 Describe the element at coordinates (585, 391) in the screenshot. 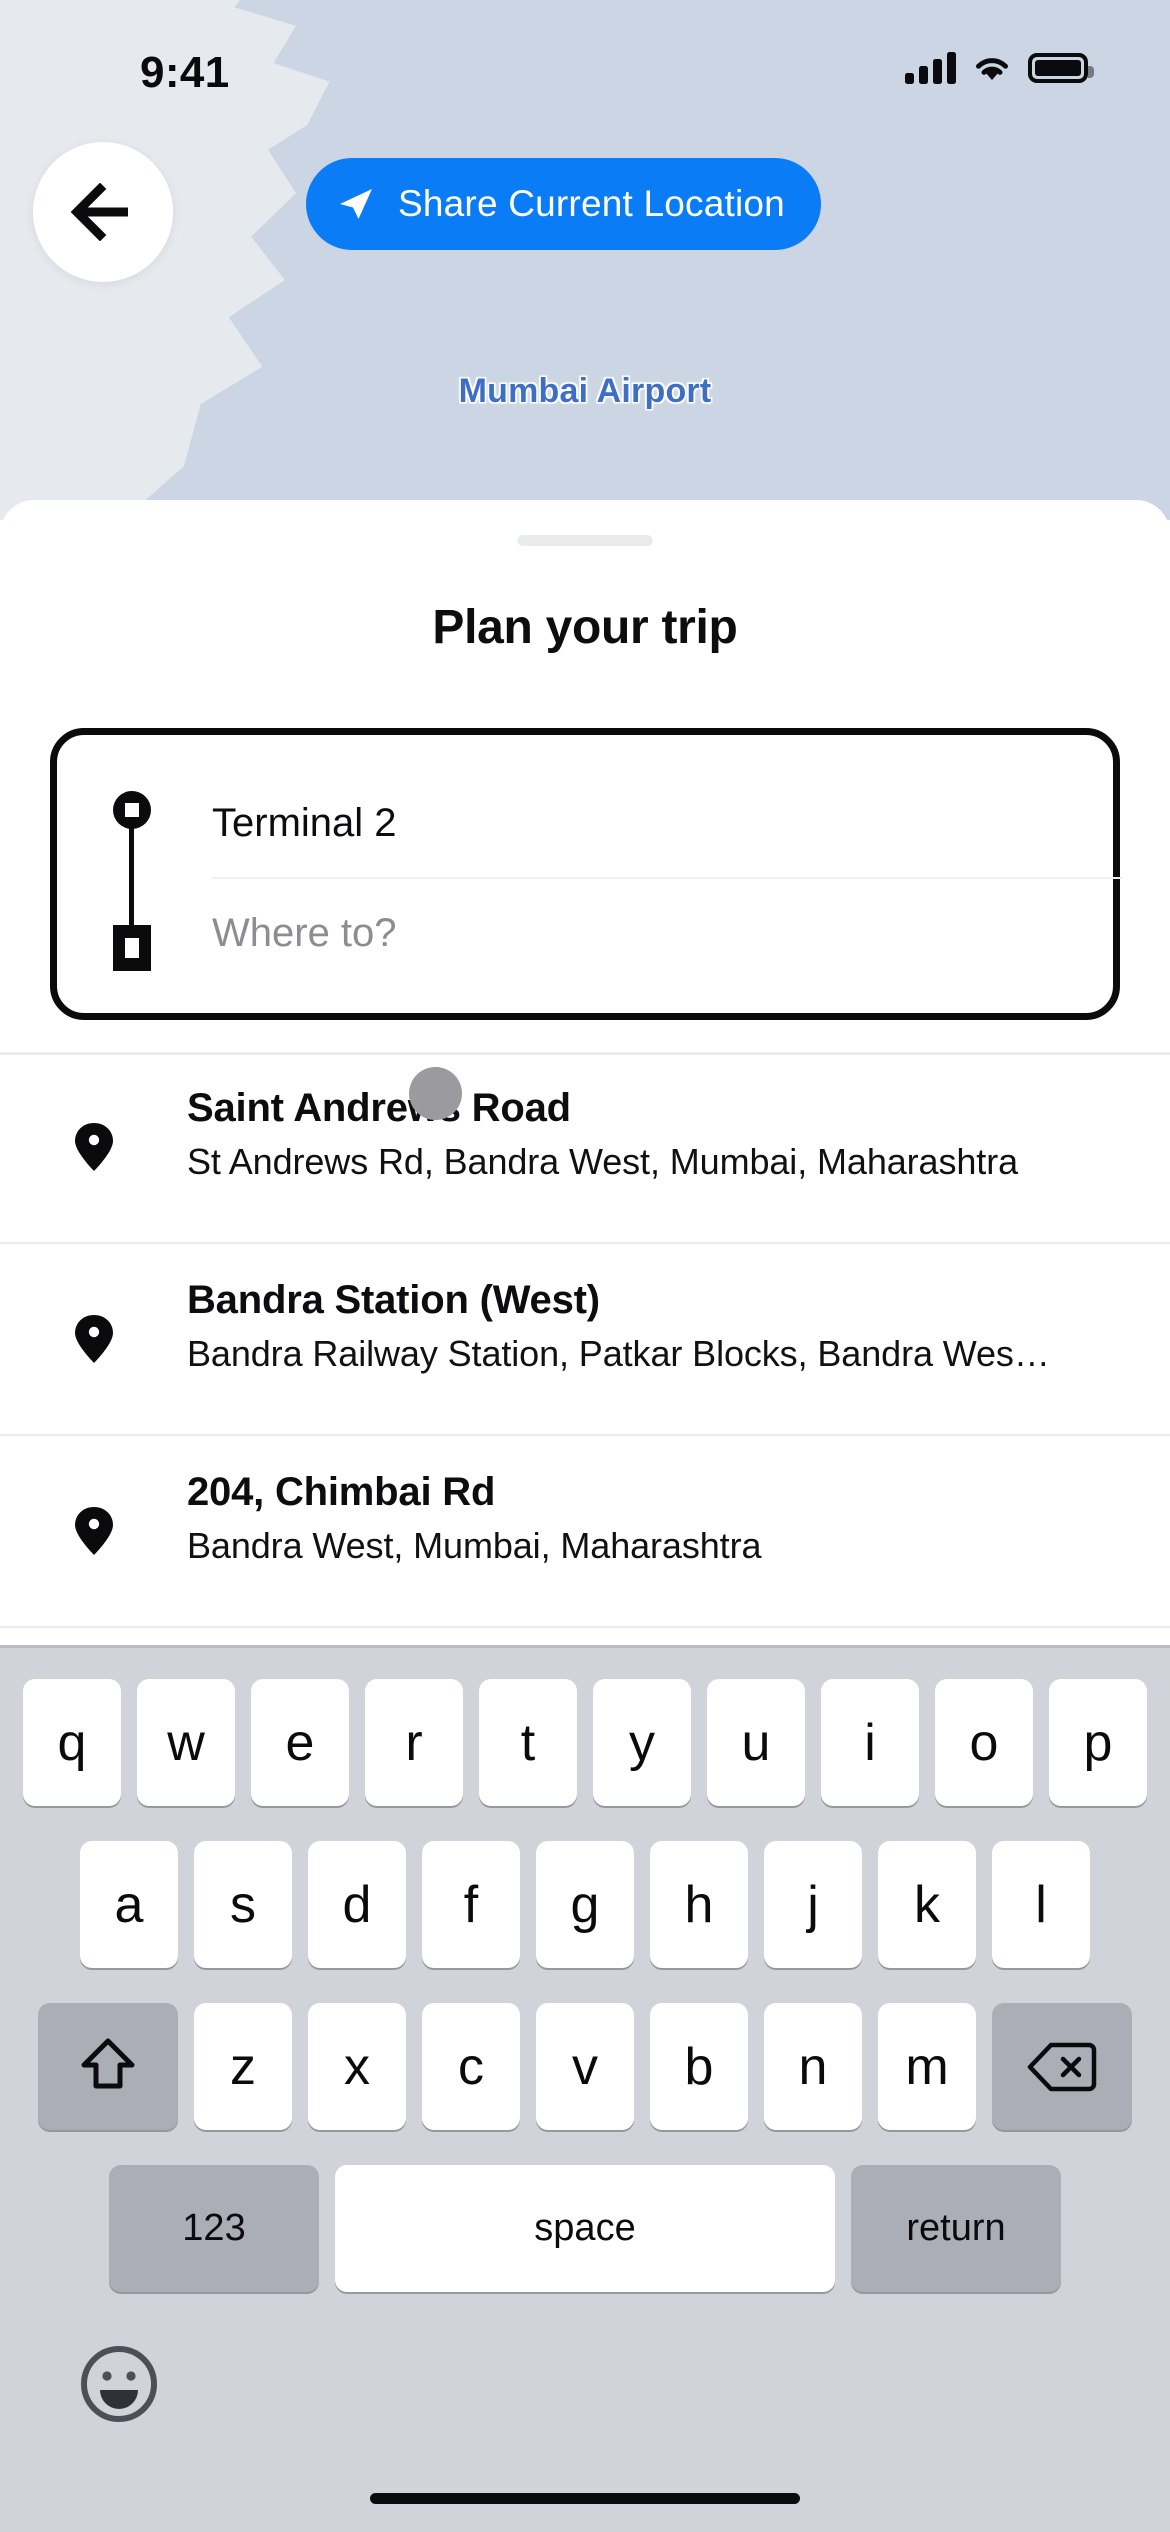

I see `map-place-label: Mumbai Airport` at that location.